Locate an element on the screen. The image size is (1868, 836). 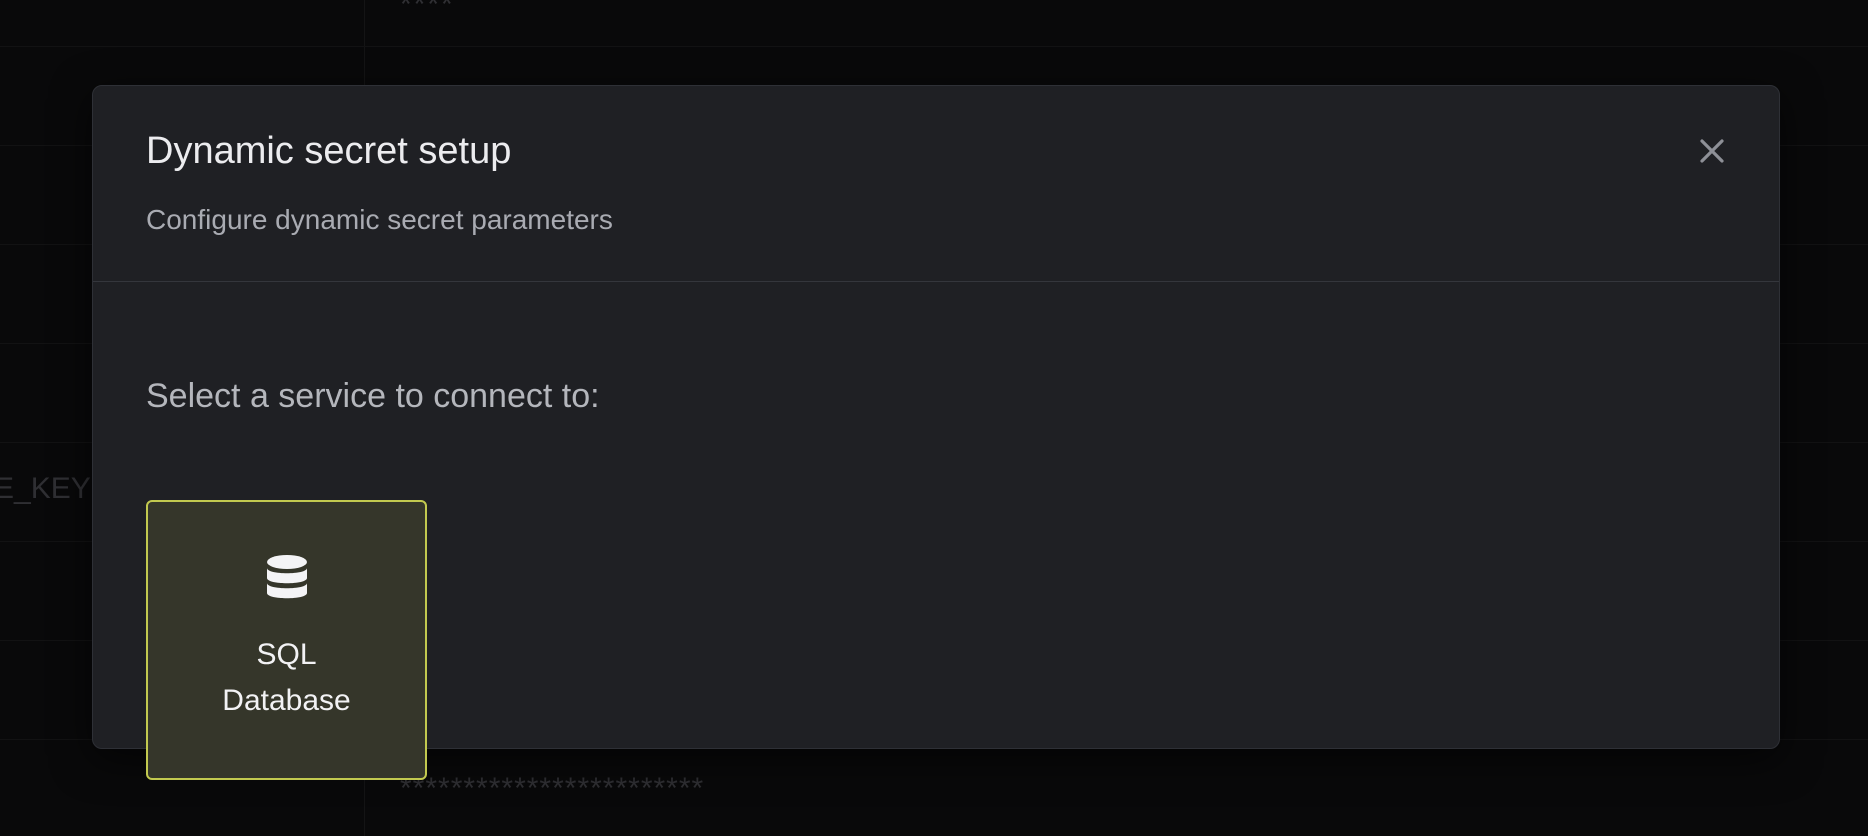
service-option-sql-database: SQL Database is located at coordinates (286, 640).